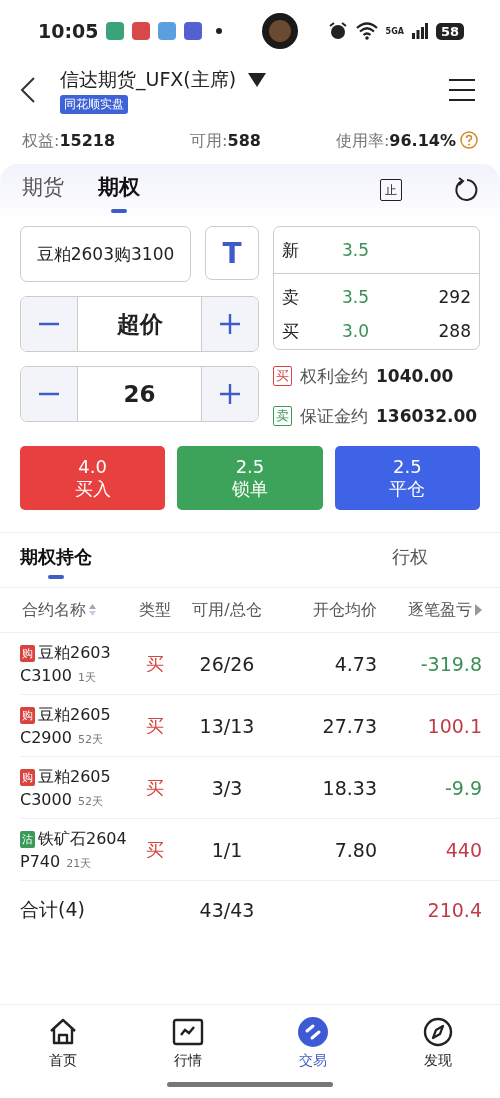 This screenshot has width=500, height=1098. What do you see at coordinates (227, 610) in the screenshot?
I see `column-header: 可用/总仓` at bounding box center [227, 610].